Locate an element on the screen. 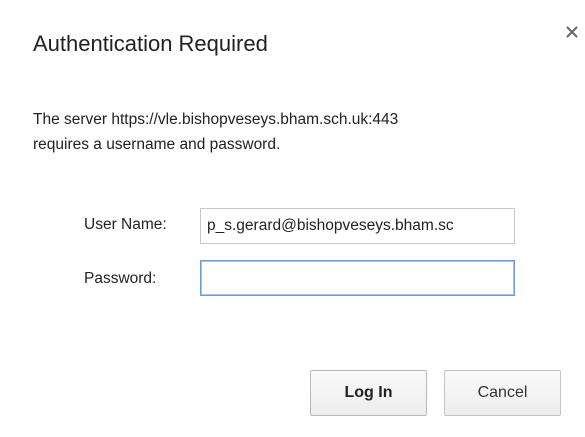 The height and width of the screenshot is (437, 585). message-line-requirement: requires a username and password. is located at coordinates (157, 144).